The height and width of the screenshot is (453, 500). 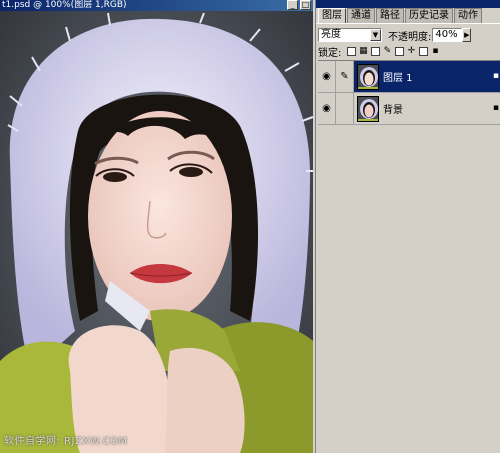 What do you see at coordinates (64, 5) in the screenshot?
I see `document-title: t1.psd @ 100%(图层 1,RGB)` at bounding box center [64, 5].